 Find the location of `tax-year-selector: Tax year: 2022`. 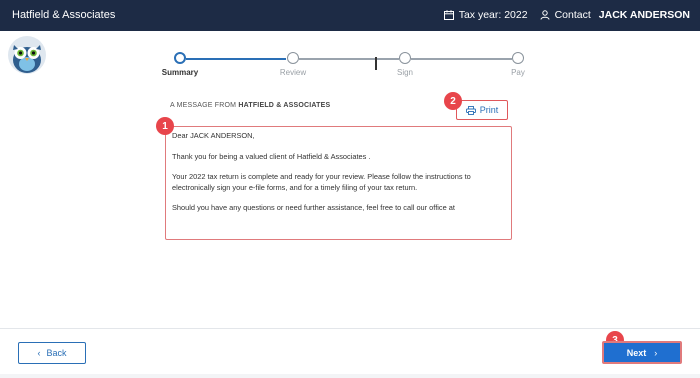

tax-year-selector: Tax year: 2022 is located at coordinates (485, 15).